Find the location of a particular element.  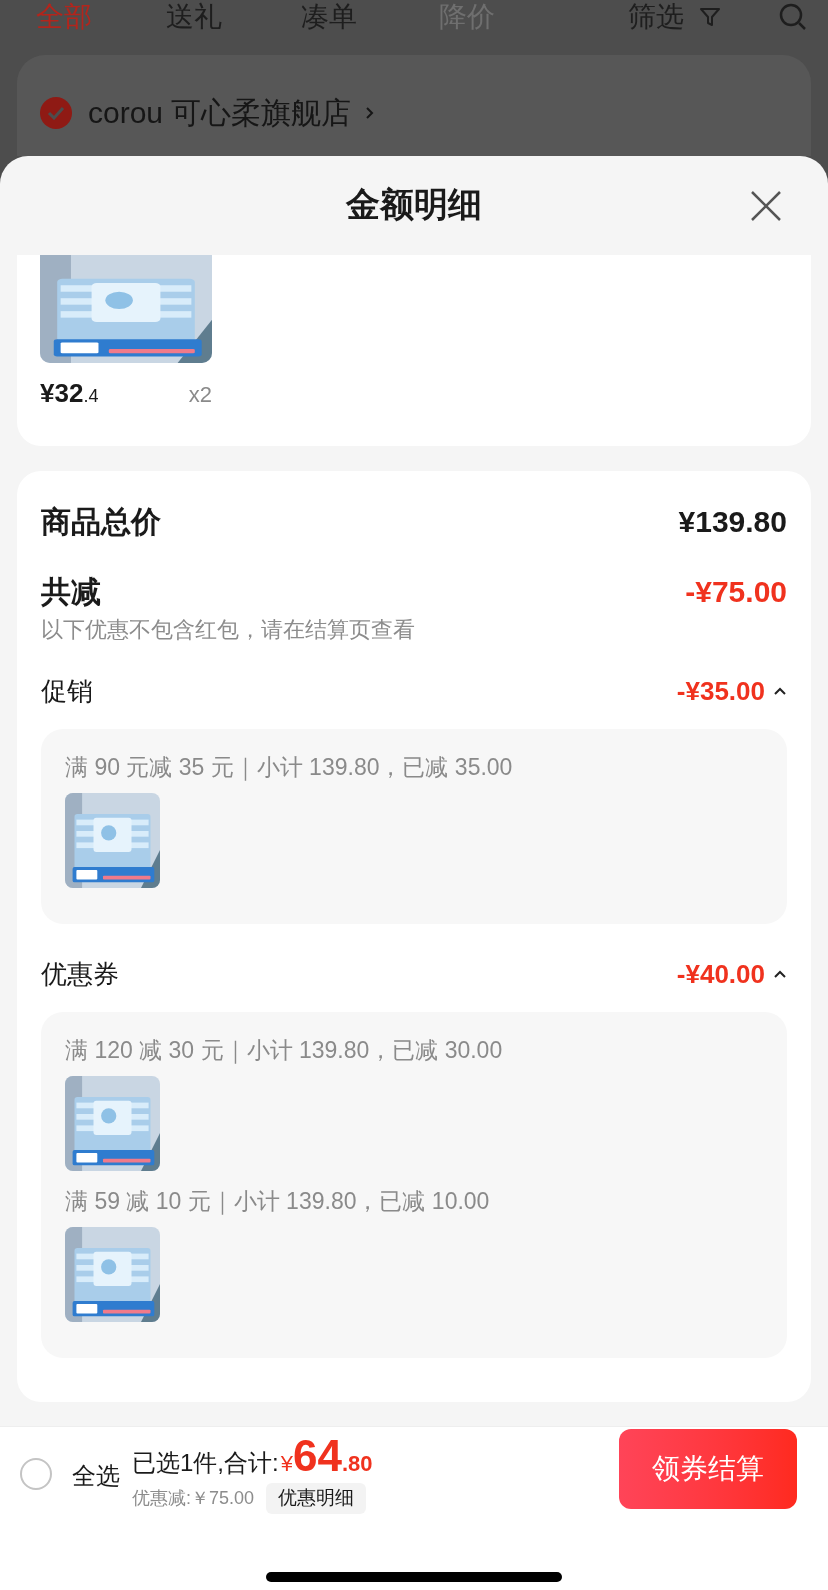

filter-icon is located at coordinates (710, 17).